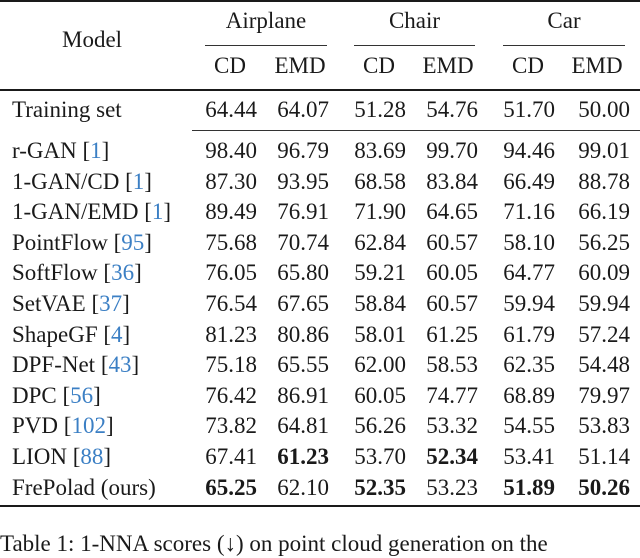 This screenshot has height=558, width=640. Describe the element at coordinates (39, 456) in the screenshot. I see `model-name-text: LION` at that location.